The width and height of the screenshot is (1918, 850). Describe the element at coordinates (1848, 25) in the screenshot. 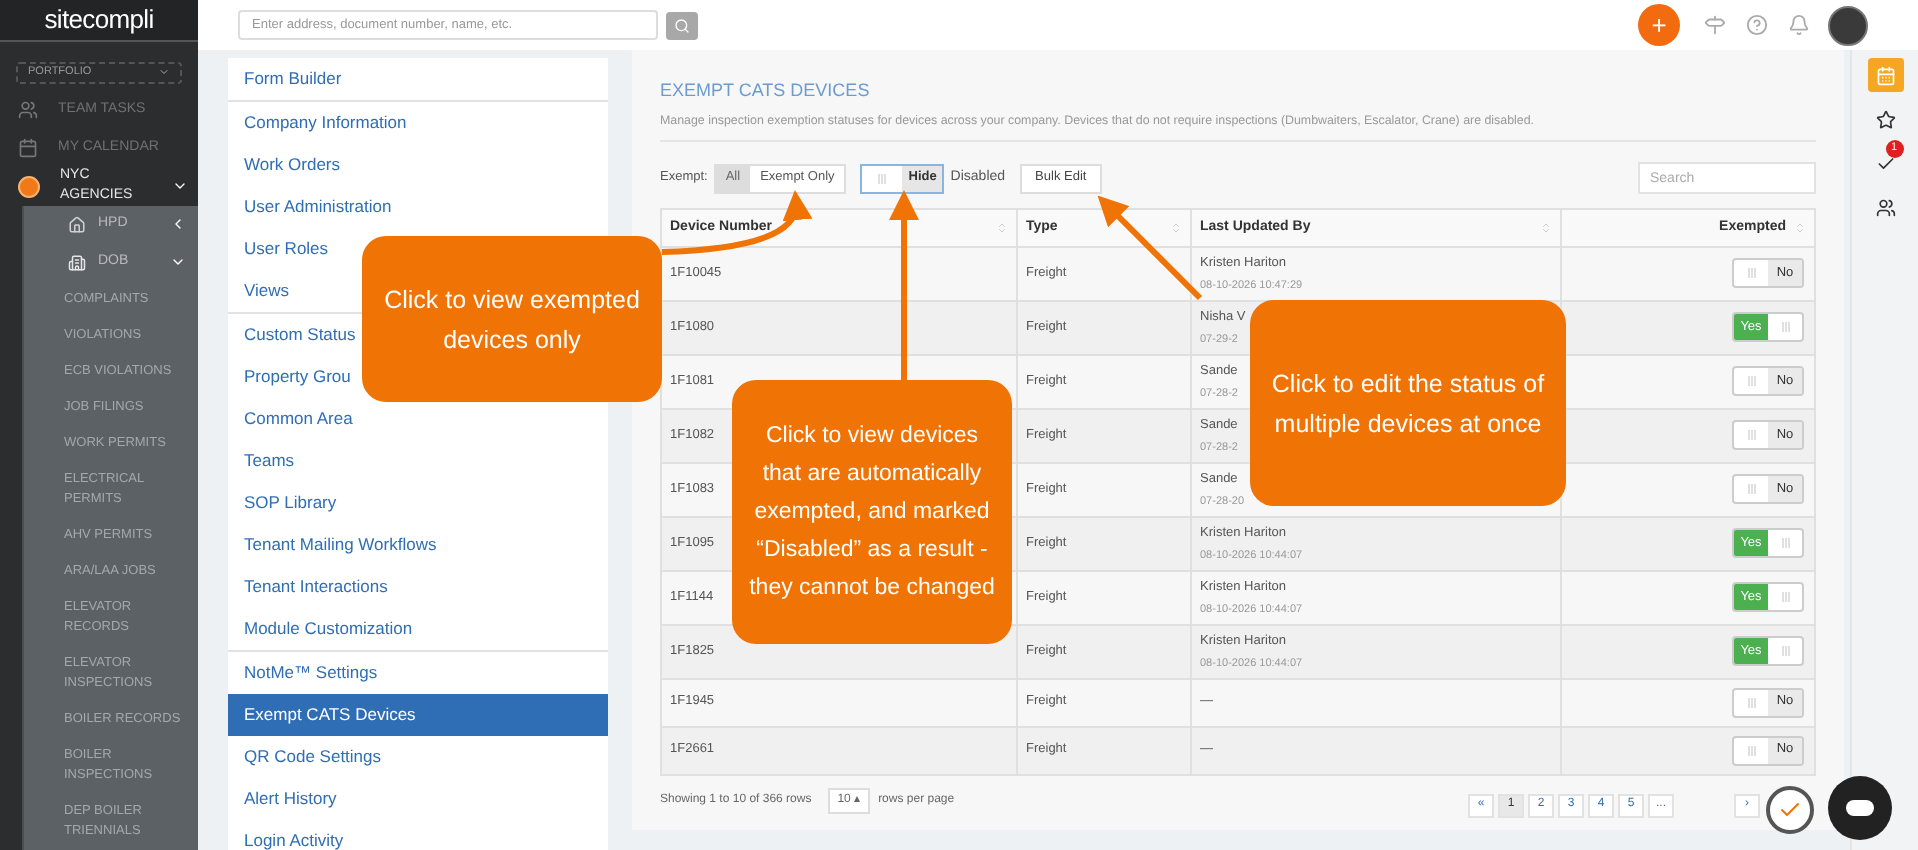

I see `avatar` at that location.